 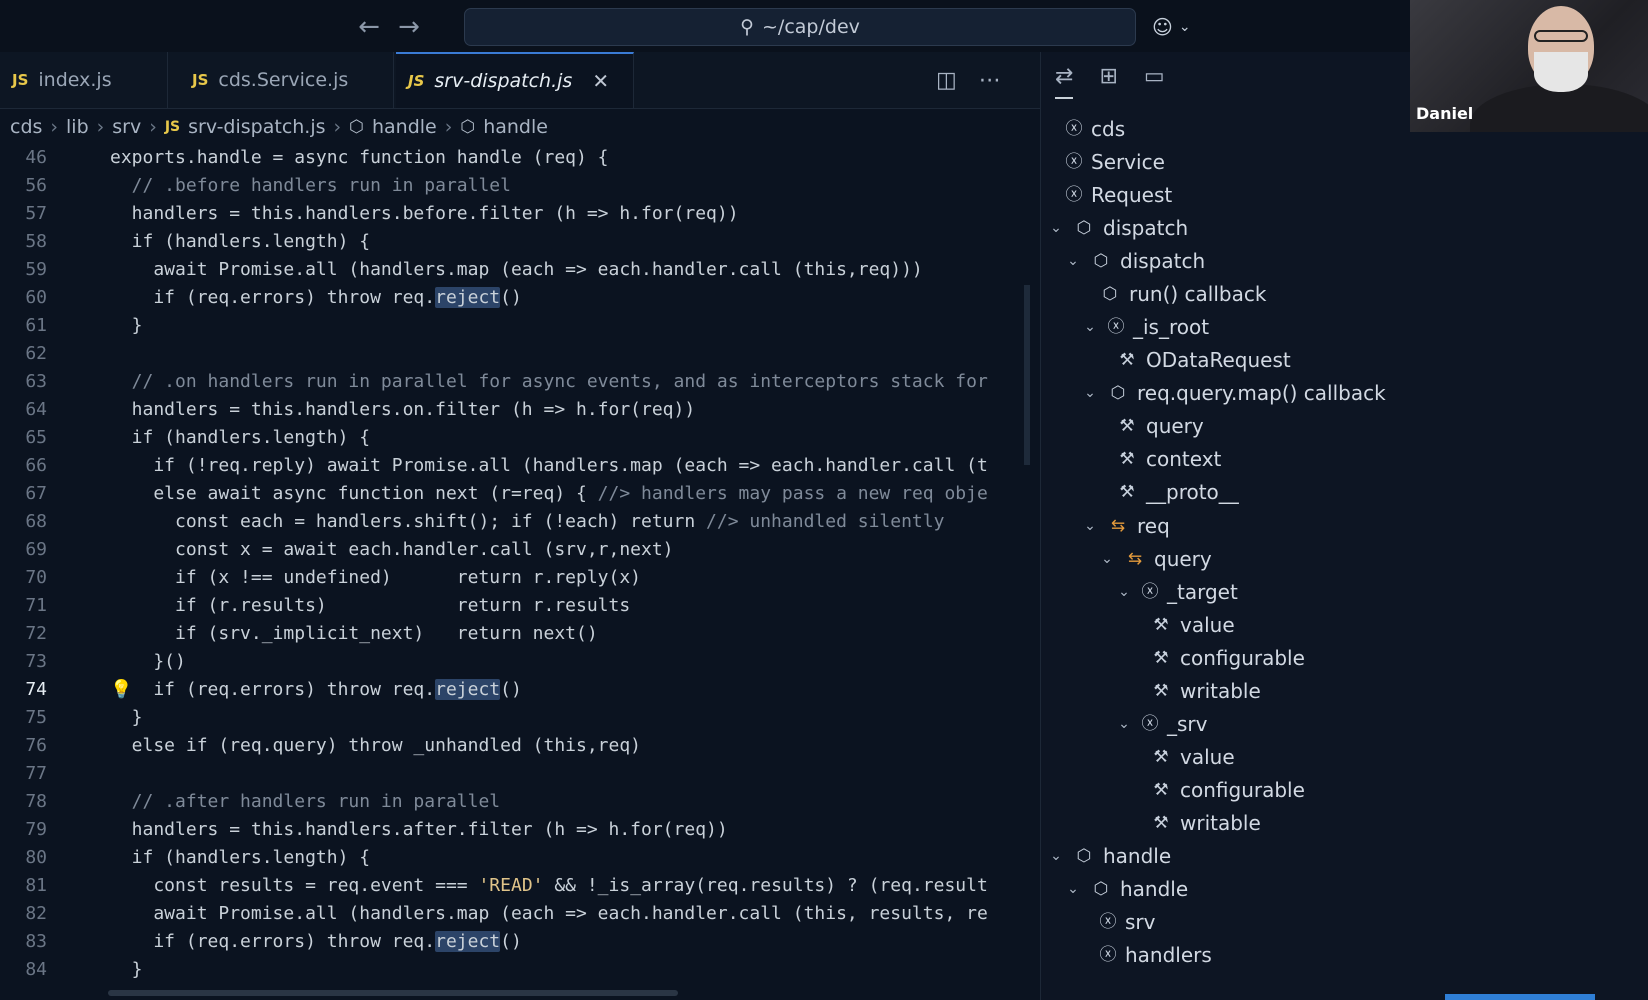 I want to click on panel-tabs: ⇄ ⊞ ▭, so click(x=1110, y=81).